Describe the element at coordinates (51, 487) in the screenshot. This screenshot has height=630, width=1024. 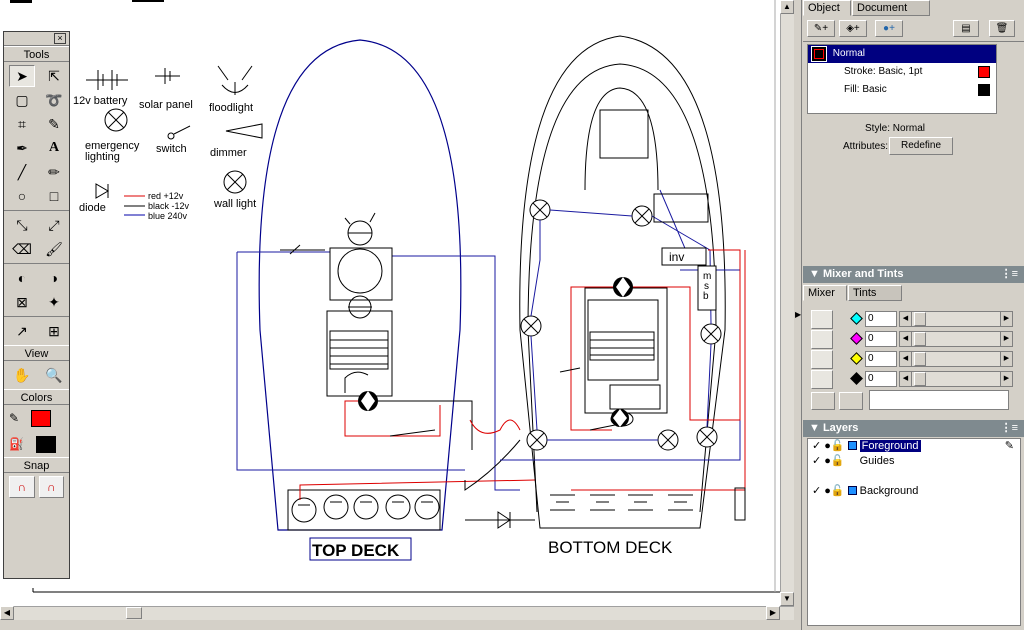
I see `snap-to-guides-icon: ∩` at that location.